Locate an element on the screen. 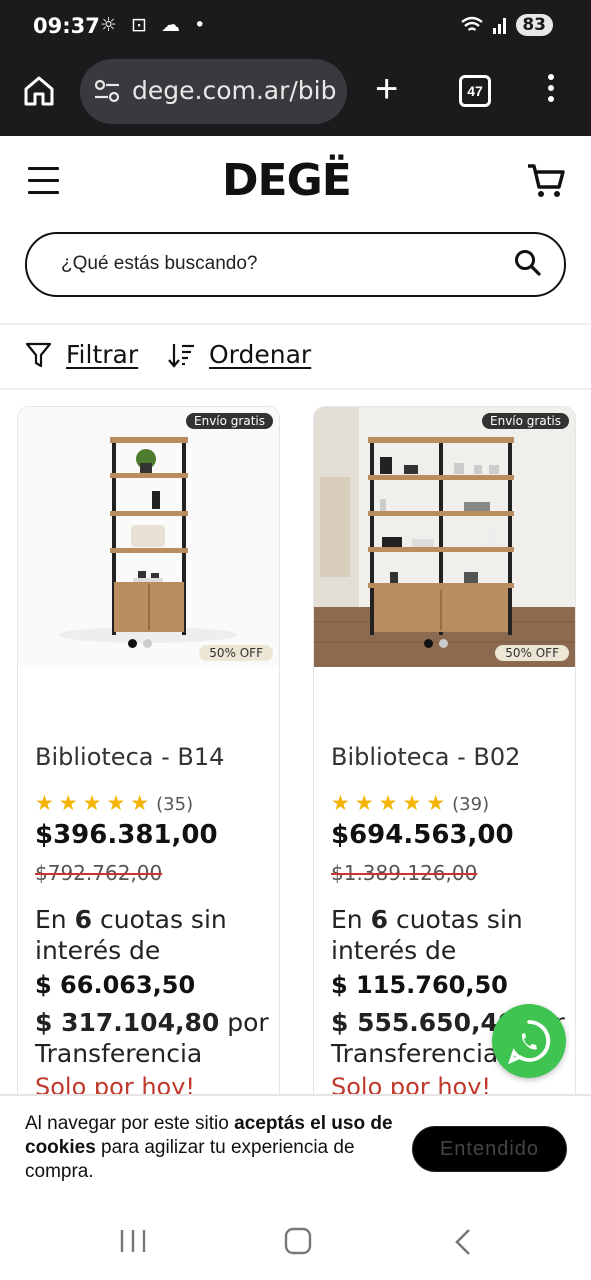  sort-icon is located at coordinates (181, 355).